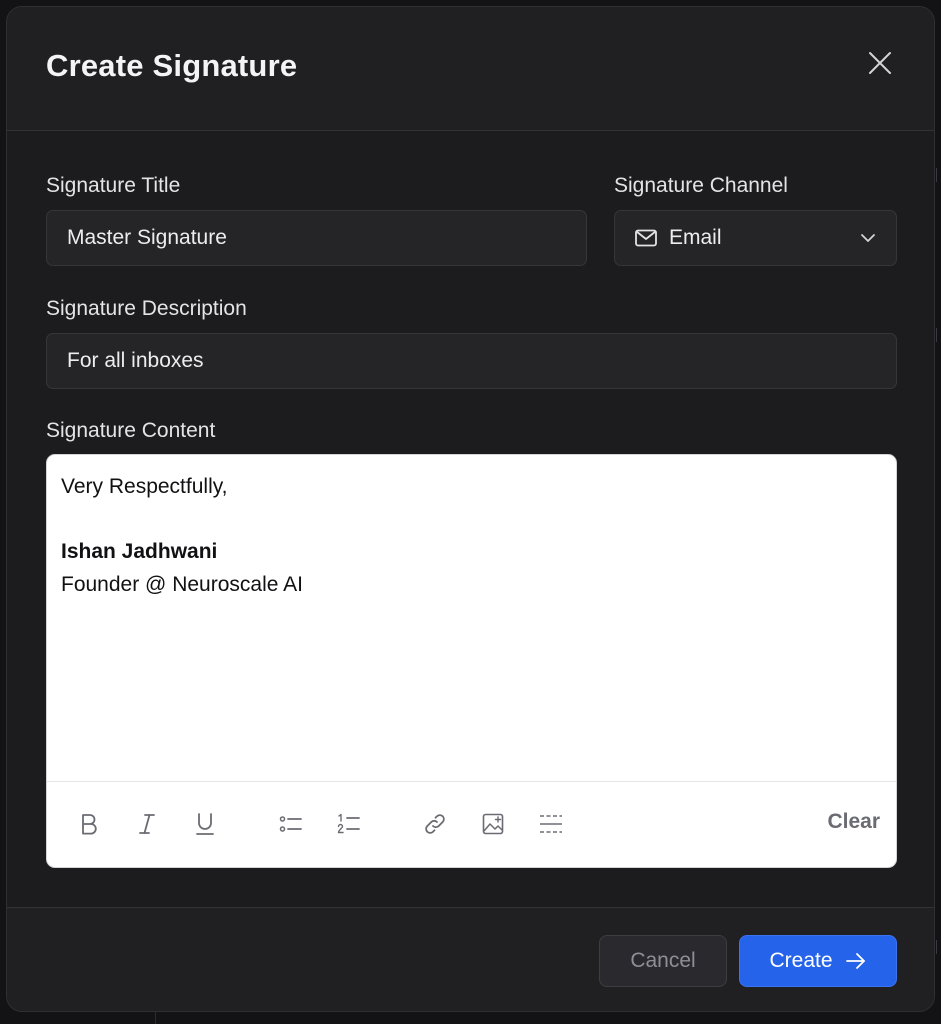  I want to click on signature-title-input: Master Signature, so click(316, 238).